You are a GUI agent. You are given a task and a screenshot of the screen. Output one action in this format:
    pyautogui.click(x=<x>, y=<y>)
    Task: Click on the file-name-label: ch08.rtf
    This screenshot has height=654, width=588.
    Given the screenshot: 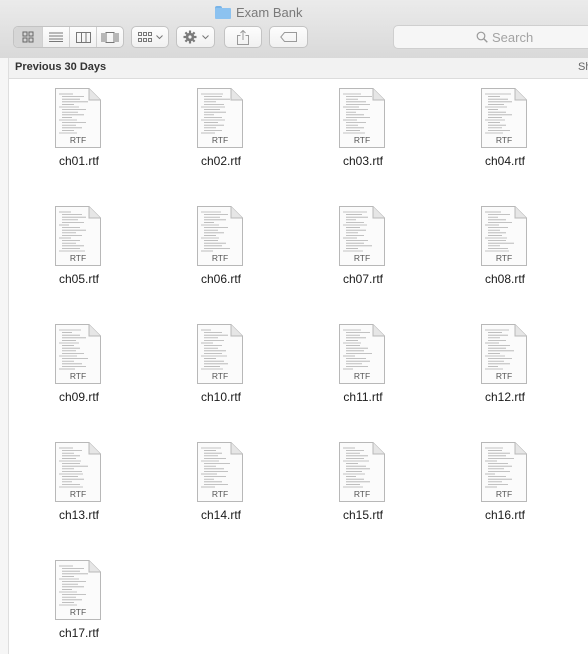 What is the action you would take?
    pyautogui.click(x=505, y=279)
    